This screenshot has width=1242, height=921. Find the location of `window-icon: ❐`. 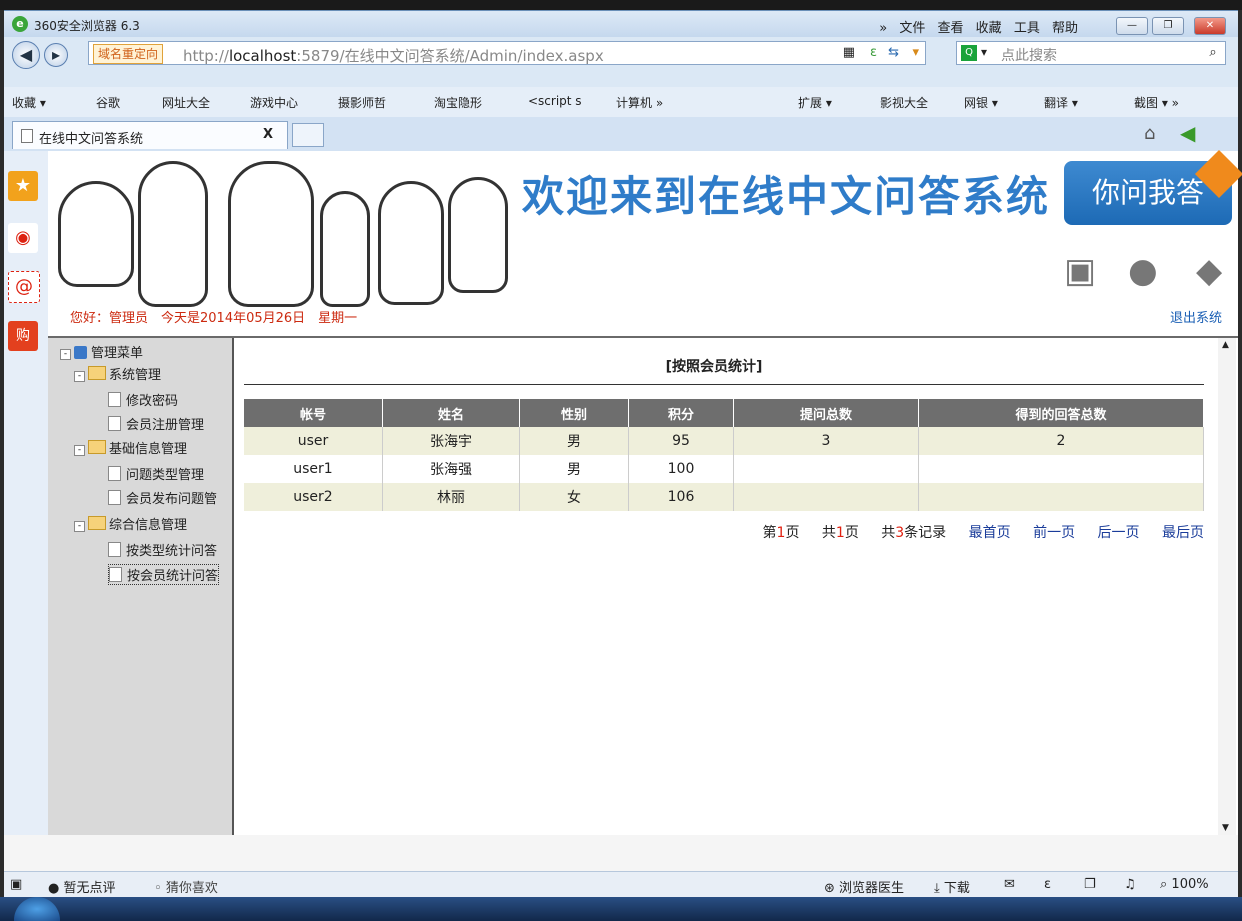

window-icon: ❐ is located at coordinates (1090, 884).